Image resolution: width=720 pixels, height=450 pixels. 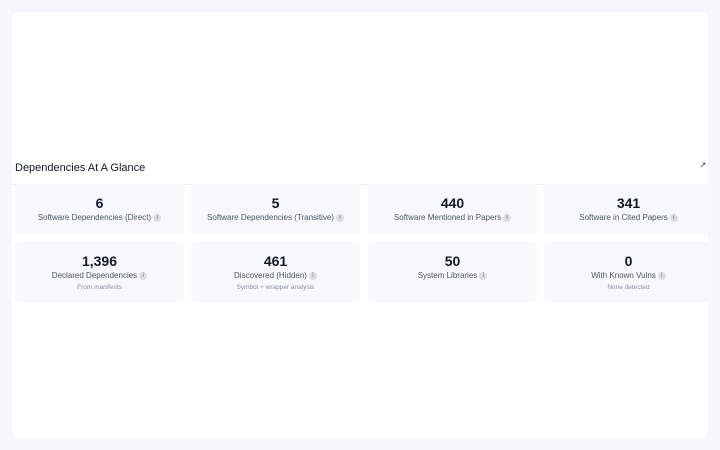 What do you see at coordinates (99, 203) in the screenshot?
I see `stat-value: 6` at bounding box center [99, 203].